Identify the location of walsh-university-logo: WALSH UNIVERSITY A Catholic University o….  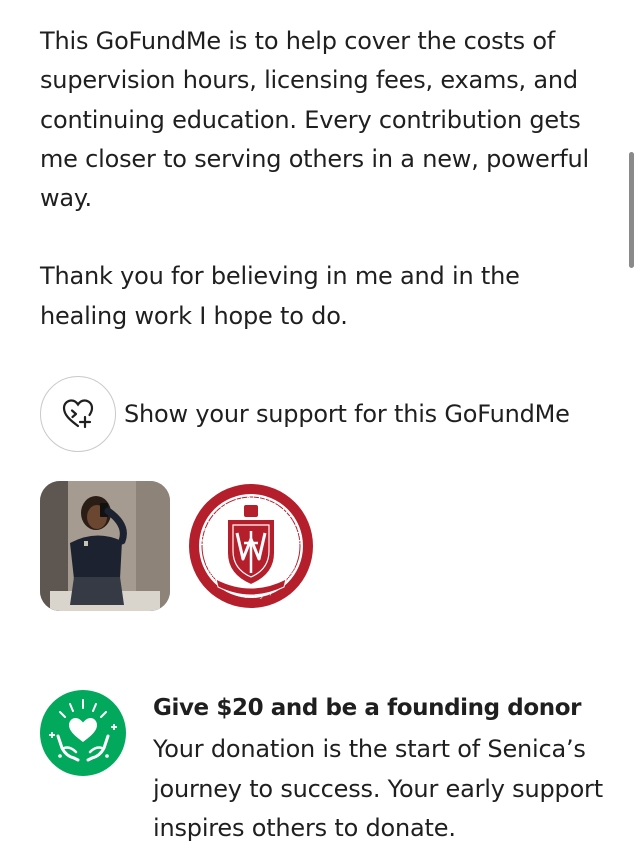
(251, 546).